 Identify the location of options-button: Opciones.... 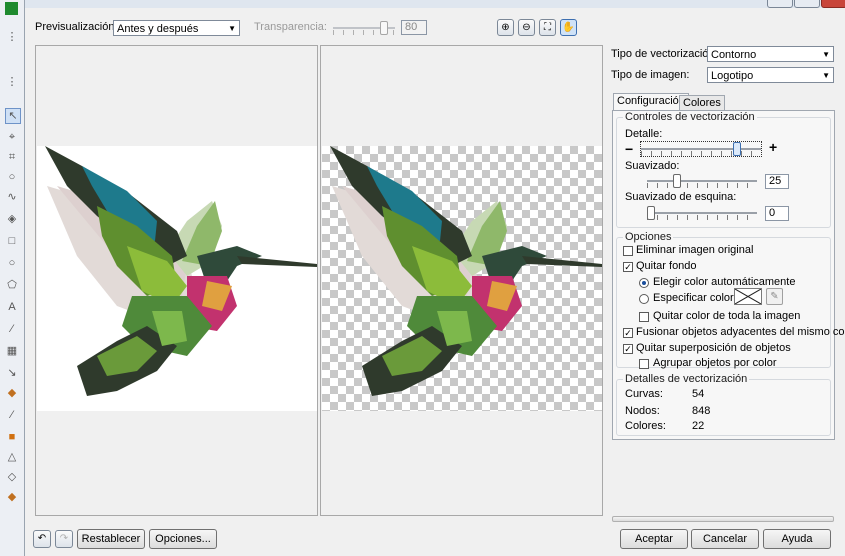
(183, 539).